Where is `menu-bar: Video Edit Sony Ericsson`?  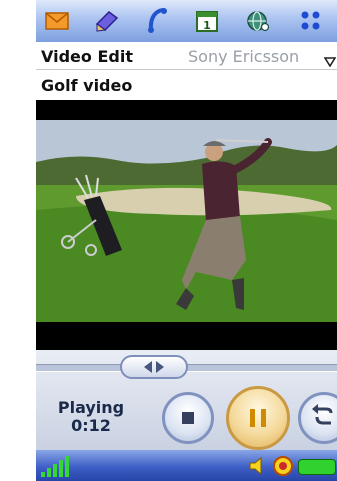 menu-bar: Video Edit Sony Ericsson is located at coordinates (186, 56).